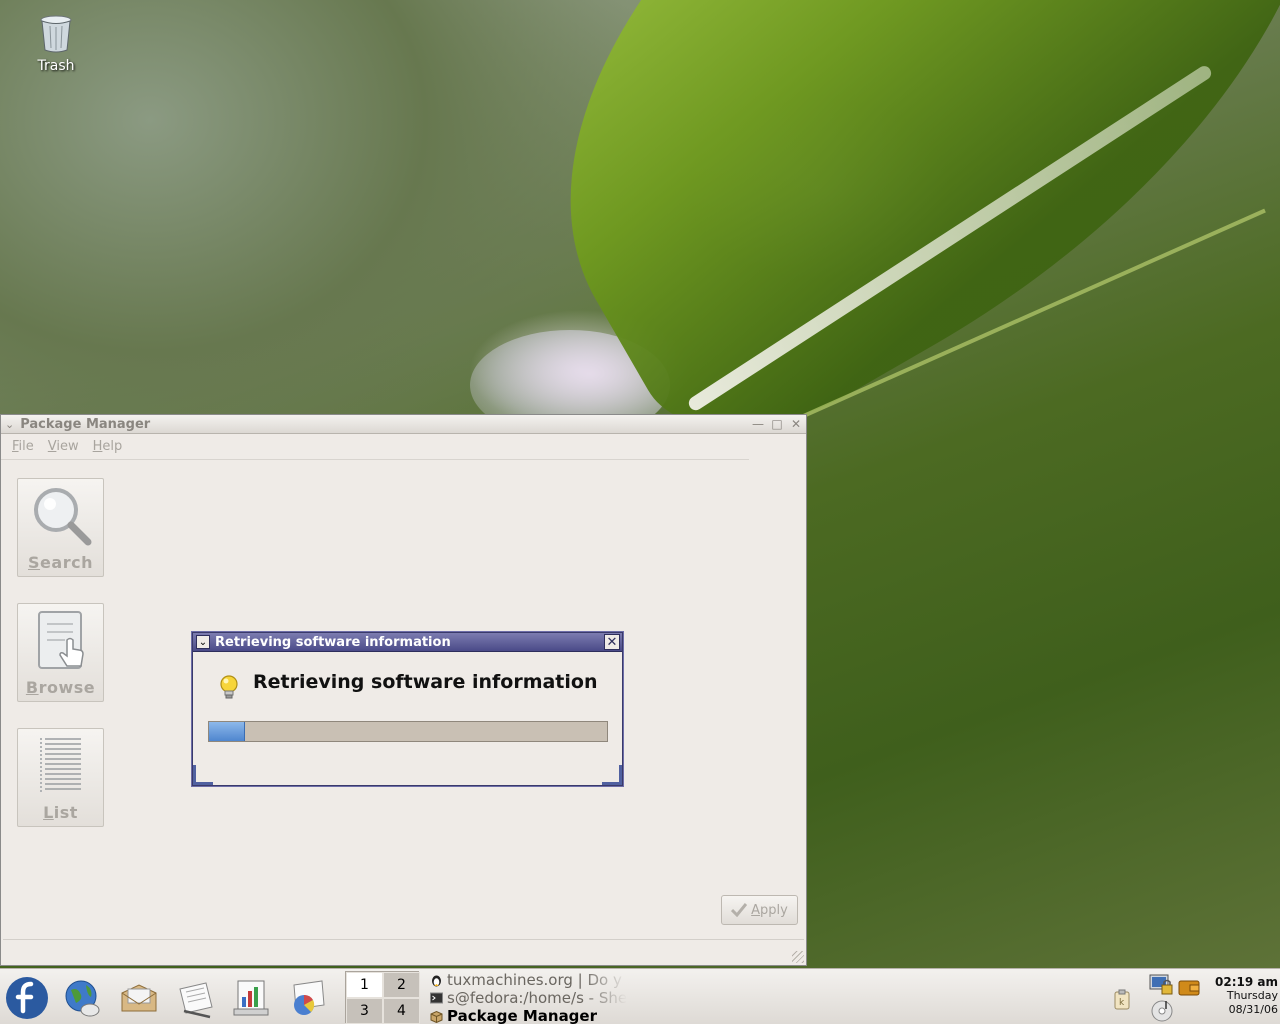 This screenshot has width=1280, height=1024. I want to click on fedora-logo-icon, so click(27, 998).